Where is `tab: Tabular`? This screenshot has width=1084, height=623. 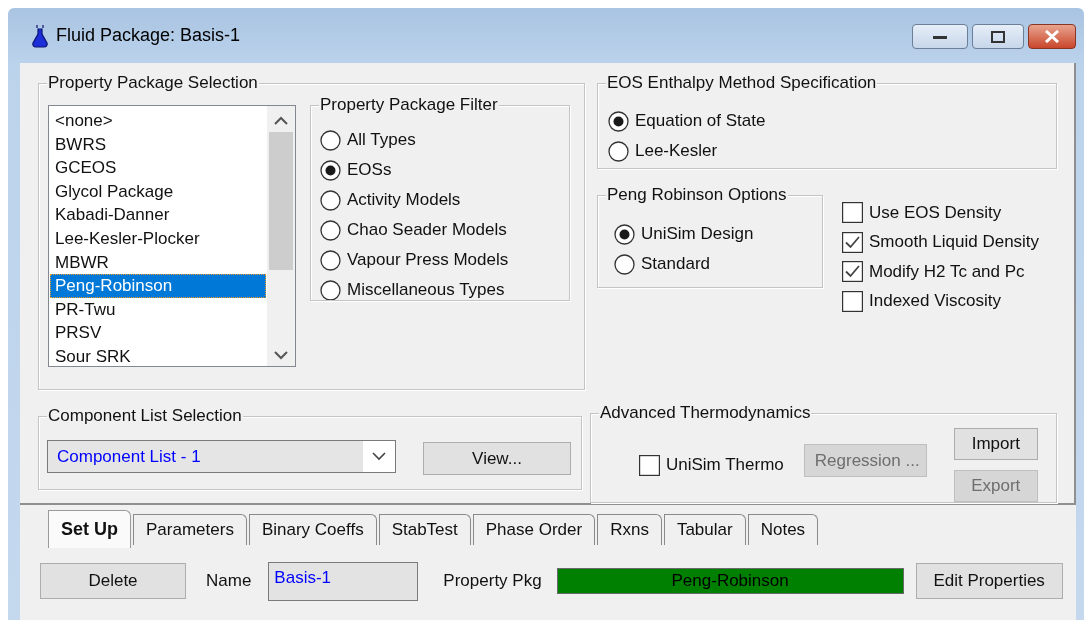
tab: Tabular is located at coordinates (704, 529).